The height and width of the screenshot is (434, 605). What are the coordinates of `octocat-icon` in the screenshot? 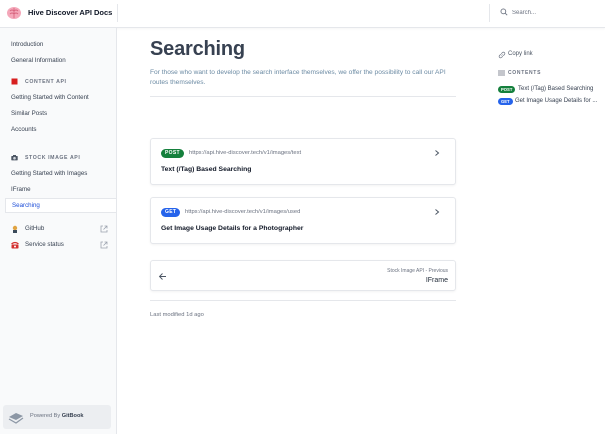 It's located at (15, 229).